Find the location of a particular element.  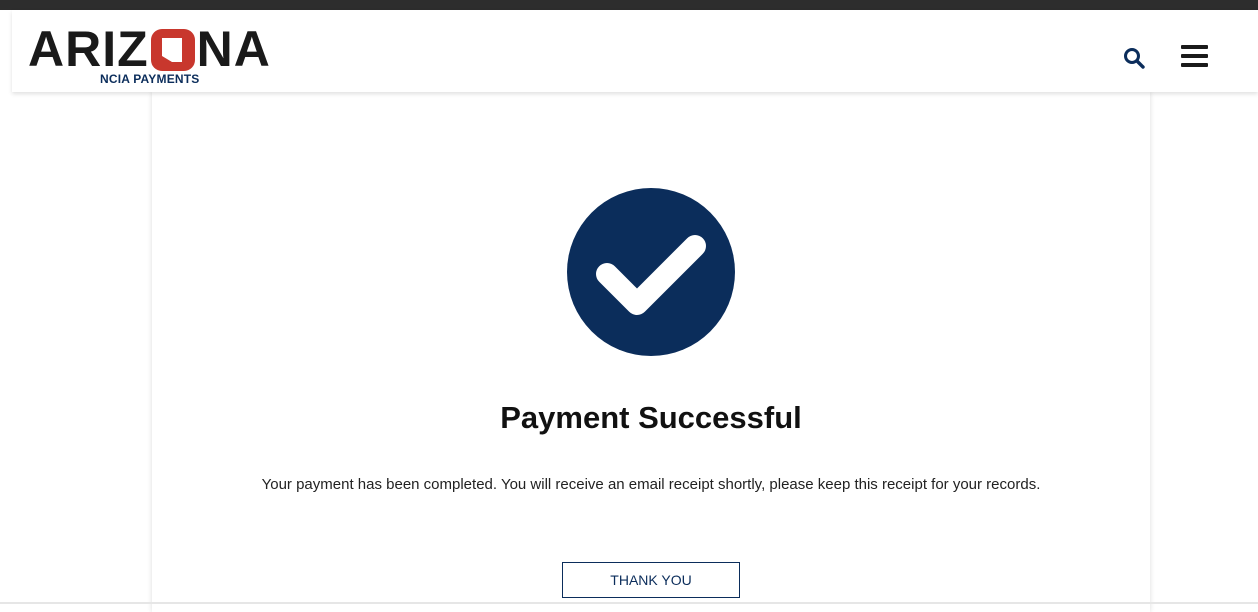

thank-you-button: THANK YOU is located at coordinates (651, 580).